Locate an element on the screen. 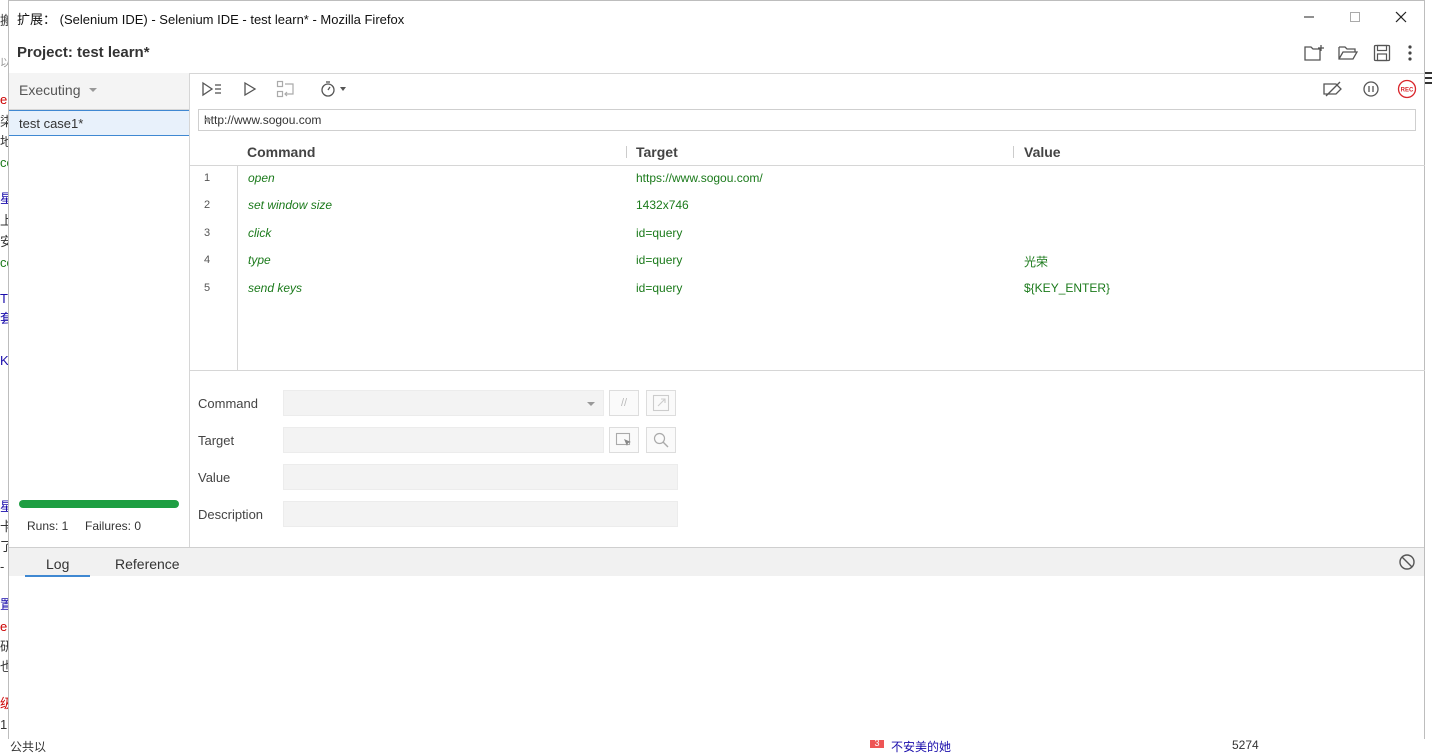 Image resolution: width=1432 pixels, height=755 pixels. close-window-button is located at coordinates (1401, 16).